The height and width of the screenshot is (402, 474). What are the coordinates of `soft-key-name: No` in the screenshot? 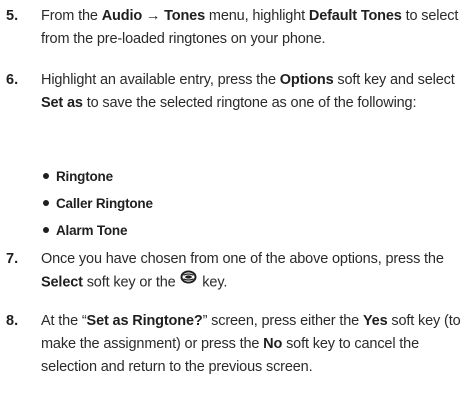 It's located at (273, 344).